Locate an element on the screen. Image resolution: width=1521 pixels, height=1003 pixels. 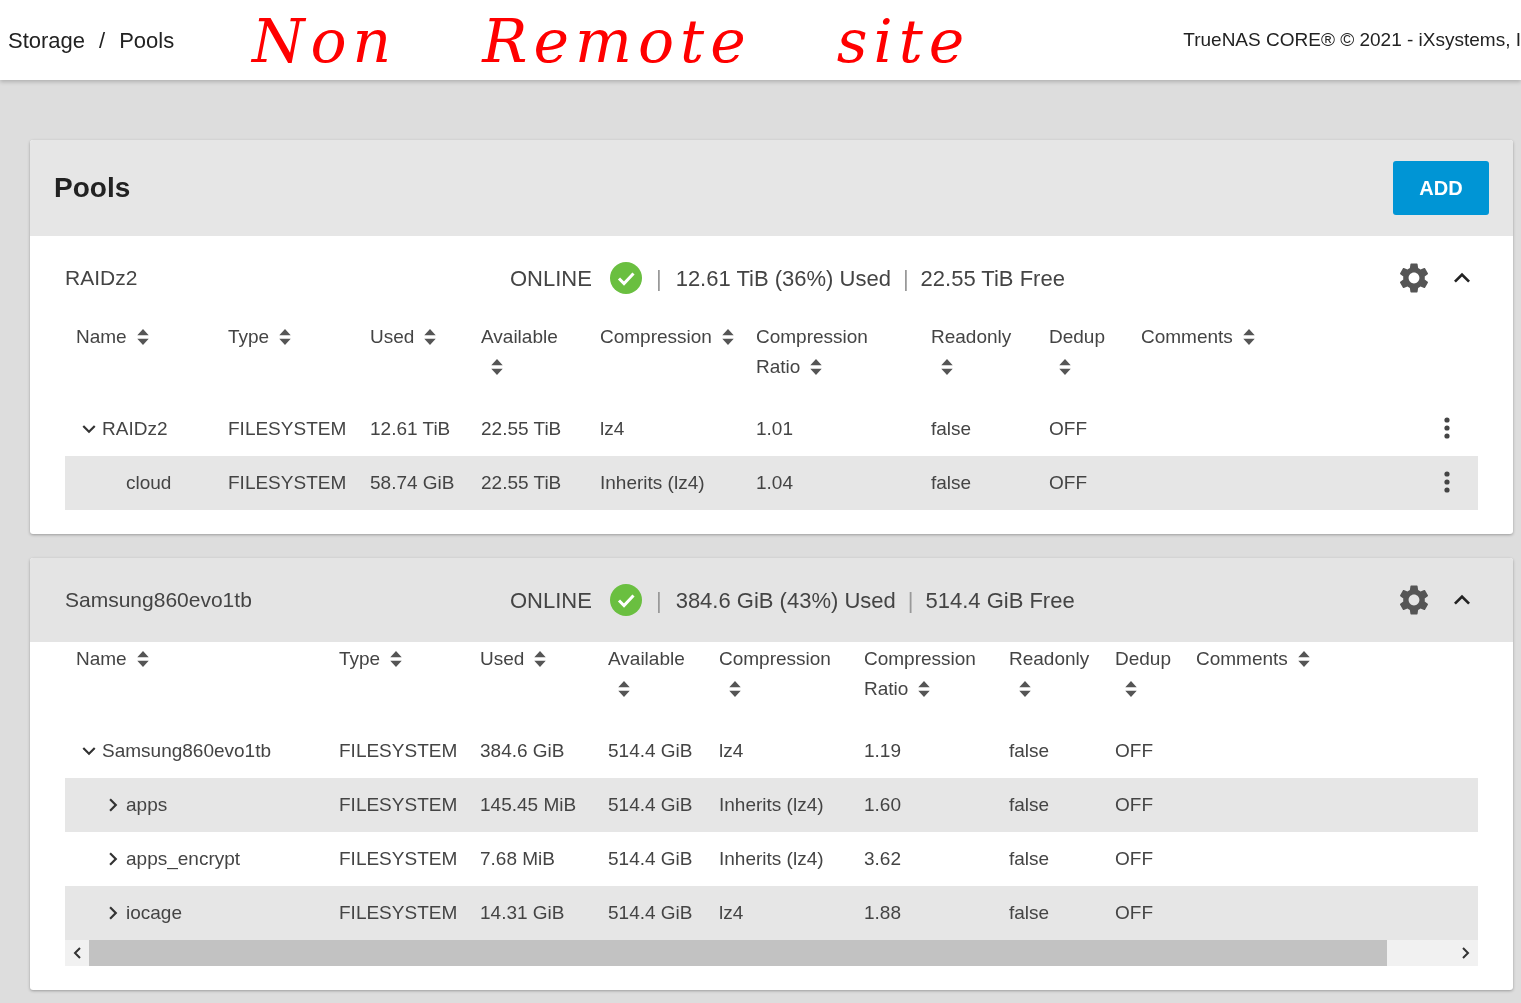
breadcrumb-link: Storage is located at coordinates (47, 40).